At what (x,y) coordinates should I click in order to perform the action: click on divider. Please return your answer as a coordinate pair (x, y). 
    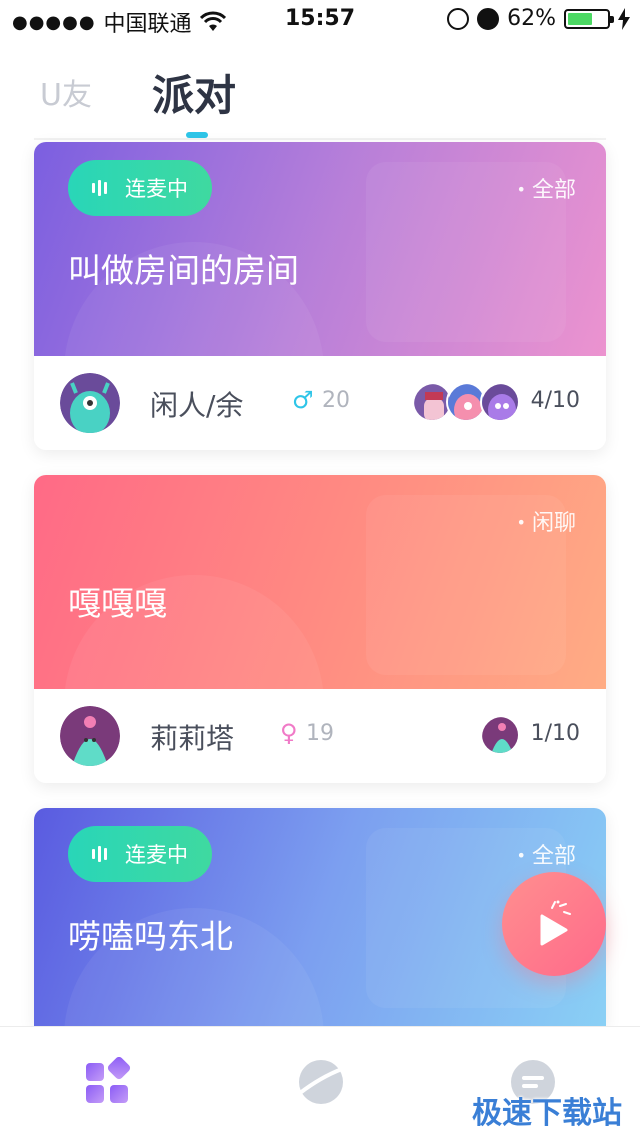
    Looking at the image, I should click on (320, 139).